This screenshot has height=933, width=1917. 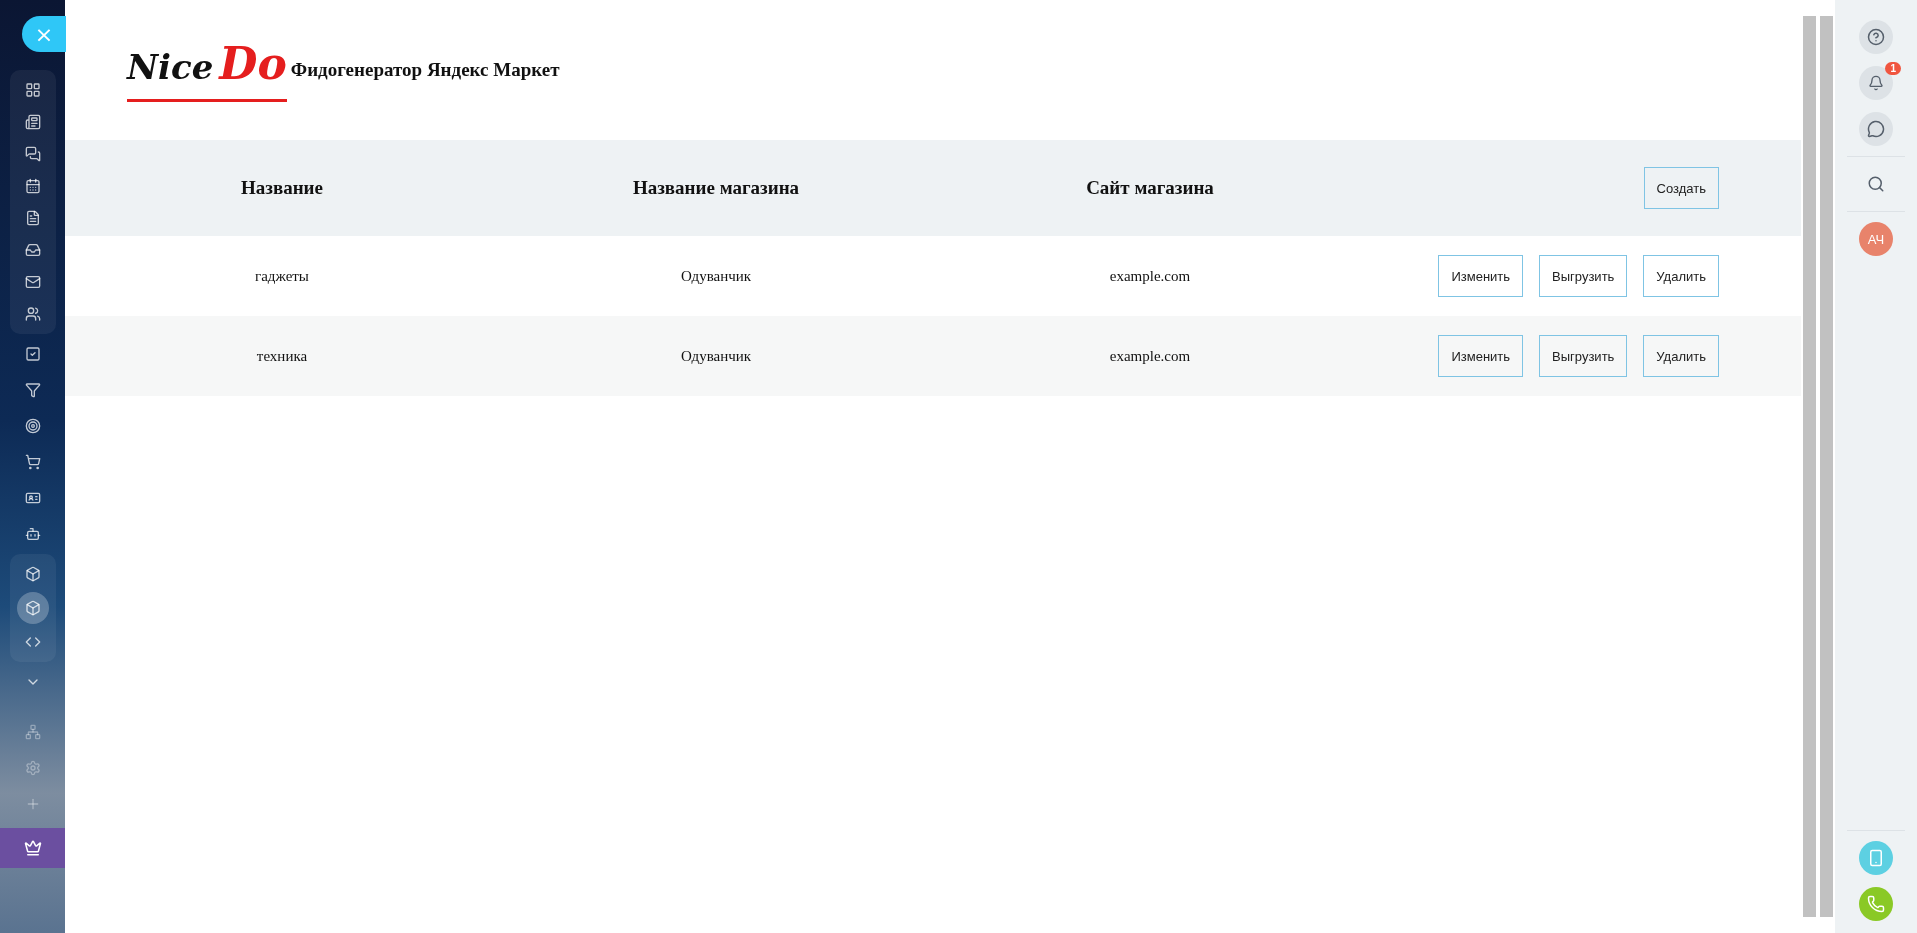 I want to click on notifications-button, so click(x=1876, y=83).